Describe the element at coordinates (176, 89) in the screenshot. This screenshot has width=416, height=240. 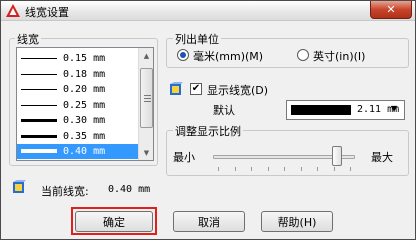
I see `help-book-icon` at that location.